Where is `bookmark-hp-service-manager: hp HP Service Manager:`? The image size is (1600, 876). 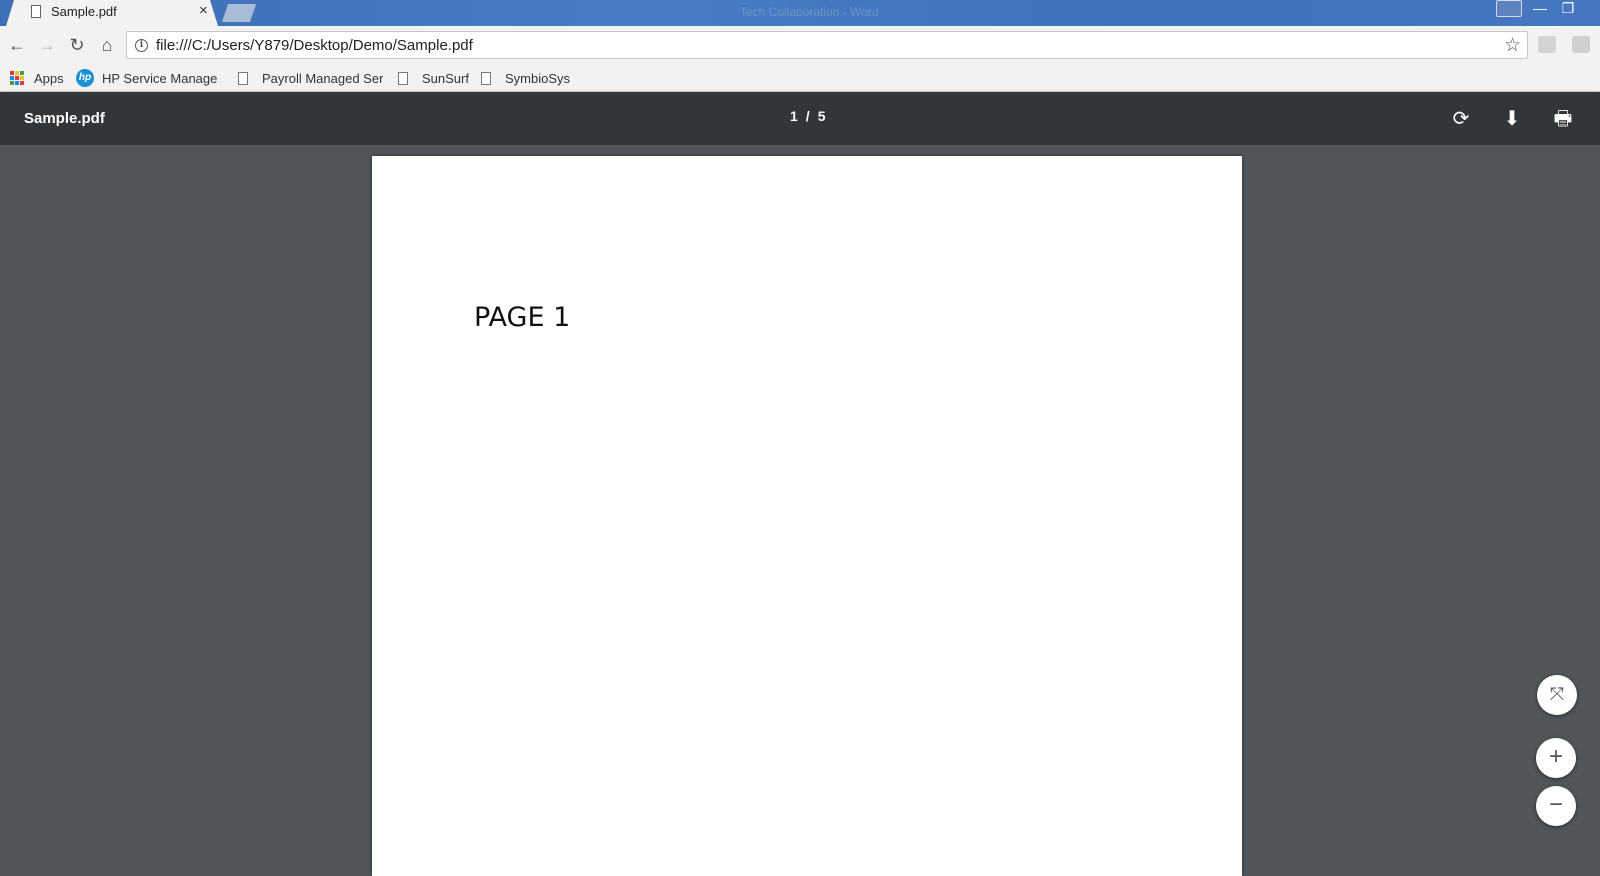 bookmark-hp-service-manager: hp HP Service Manager: is located at coordinates (147, 78).